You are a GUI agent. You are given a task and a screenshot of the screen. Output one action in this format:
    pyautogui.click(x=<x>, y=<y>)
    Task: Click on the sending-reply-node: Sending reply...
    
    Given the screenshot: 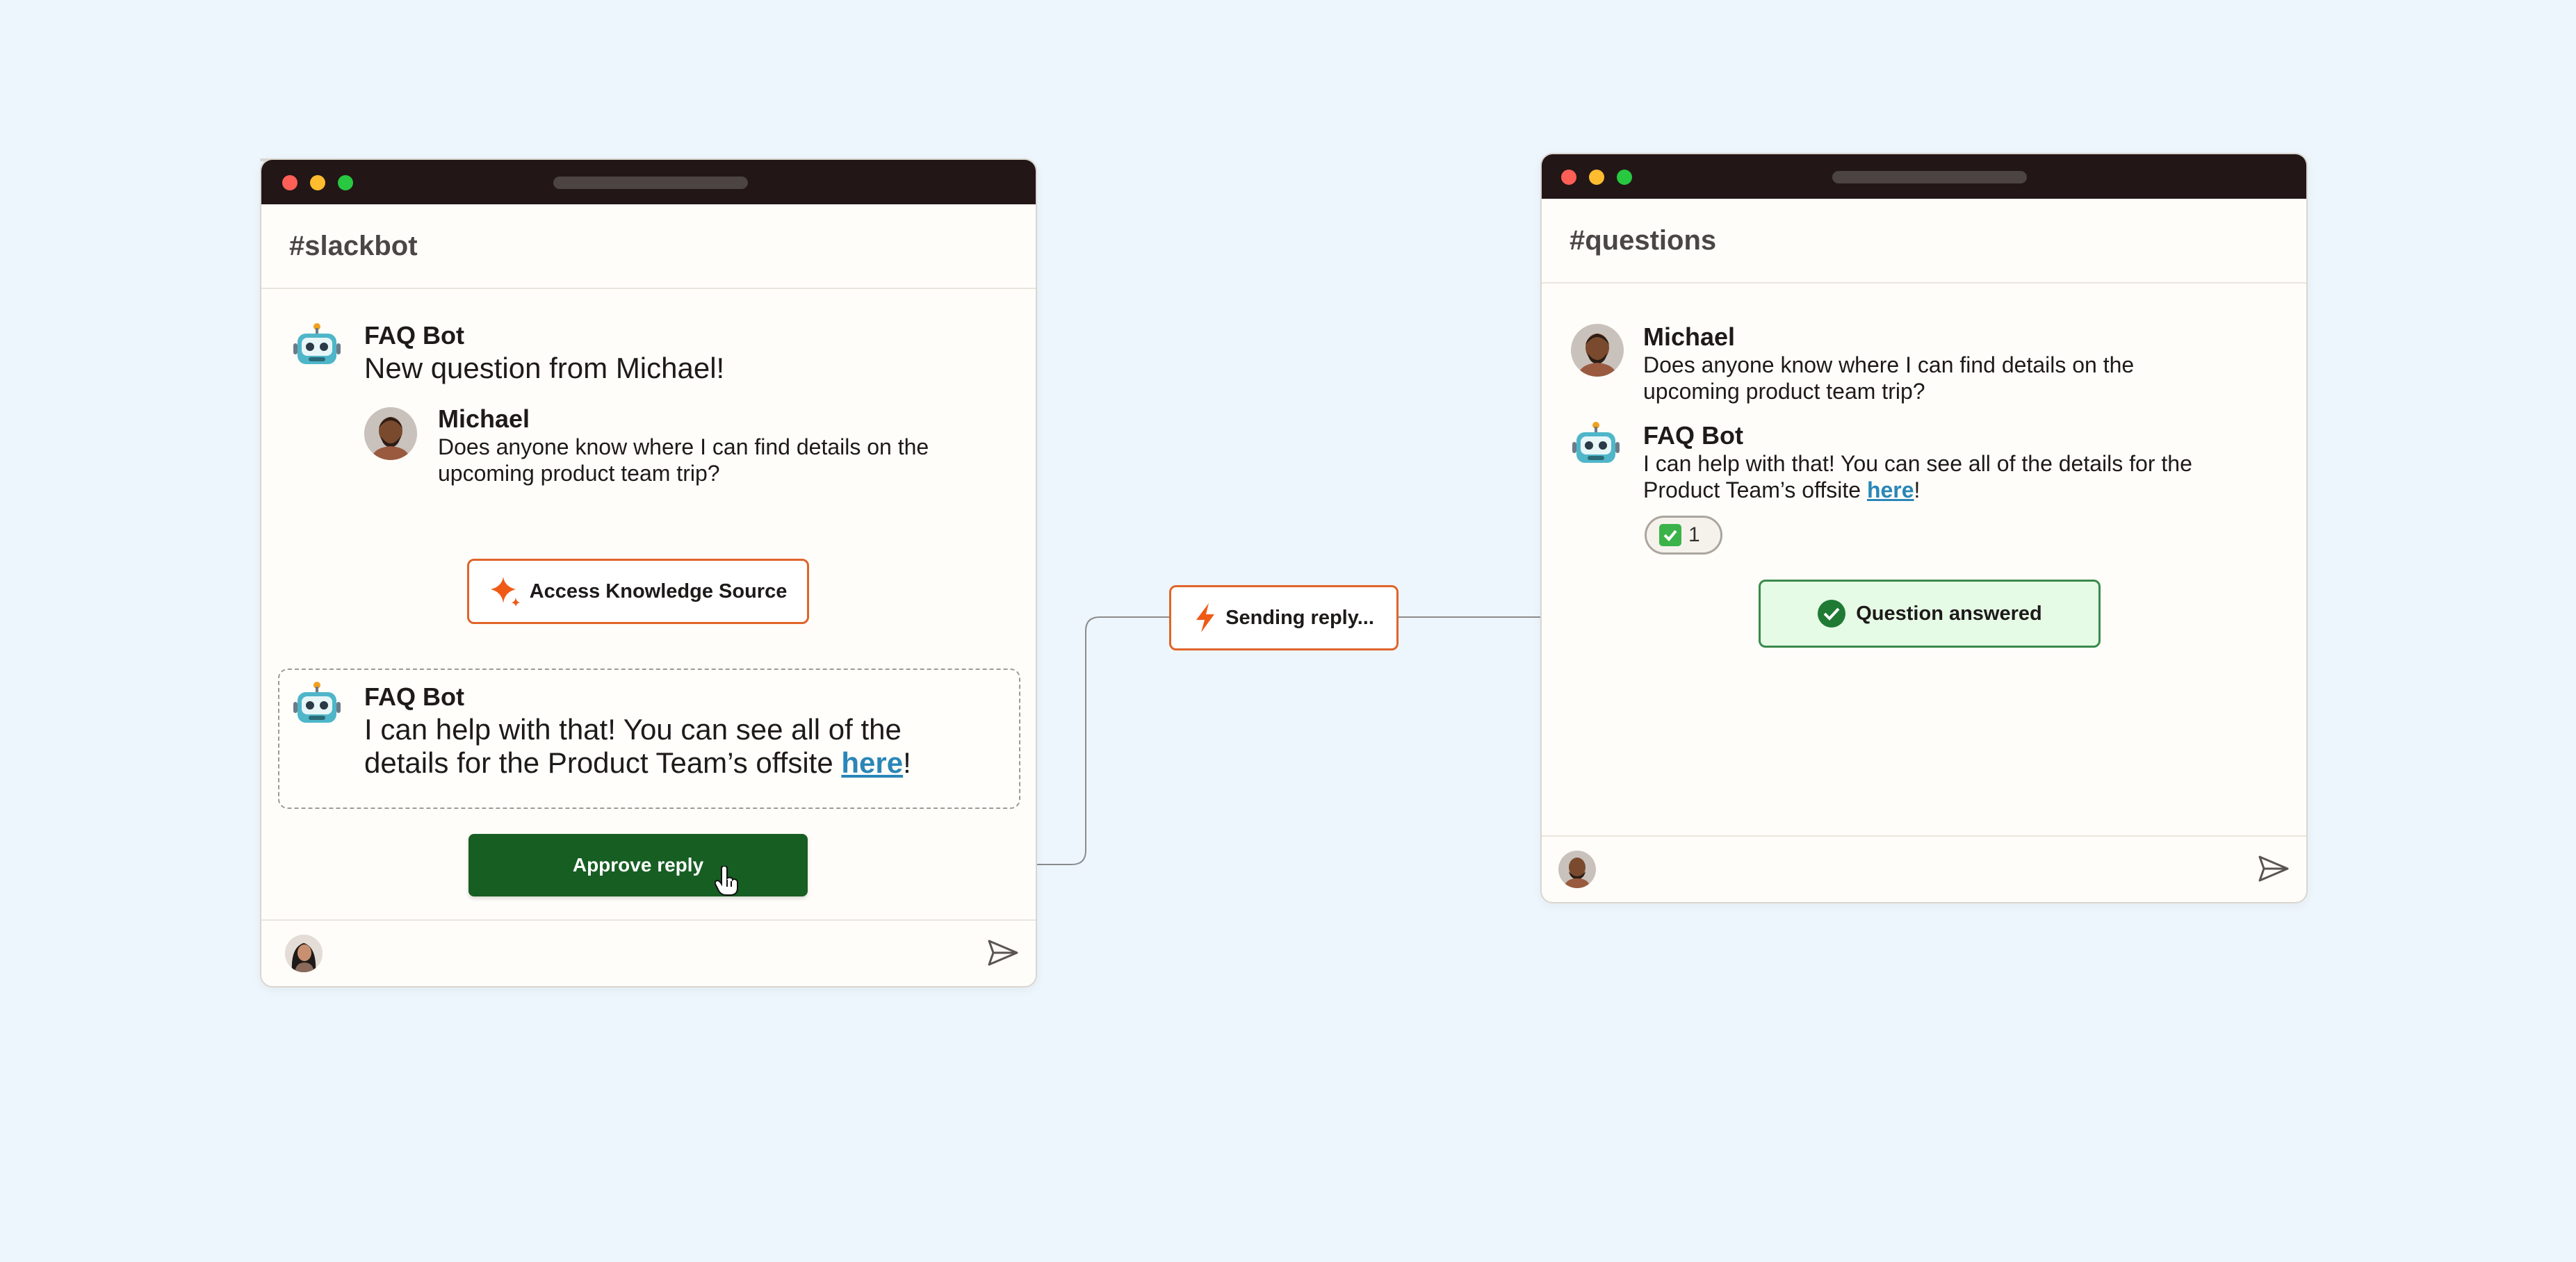 What is the action you would take?
    pyautogui.click(x=1284, y=617)
    